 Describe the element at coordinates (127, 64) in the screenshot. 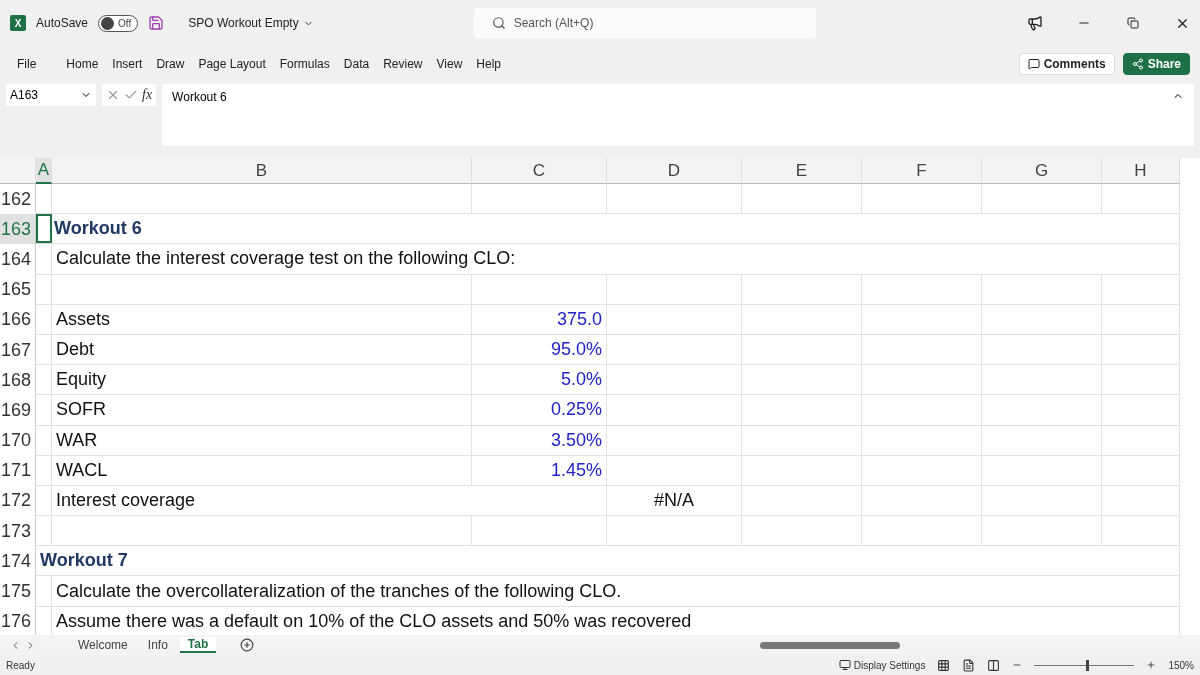

I see `menu-tab: Insert` at that location.